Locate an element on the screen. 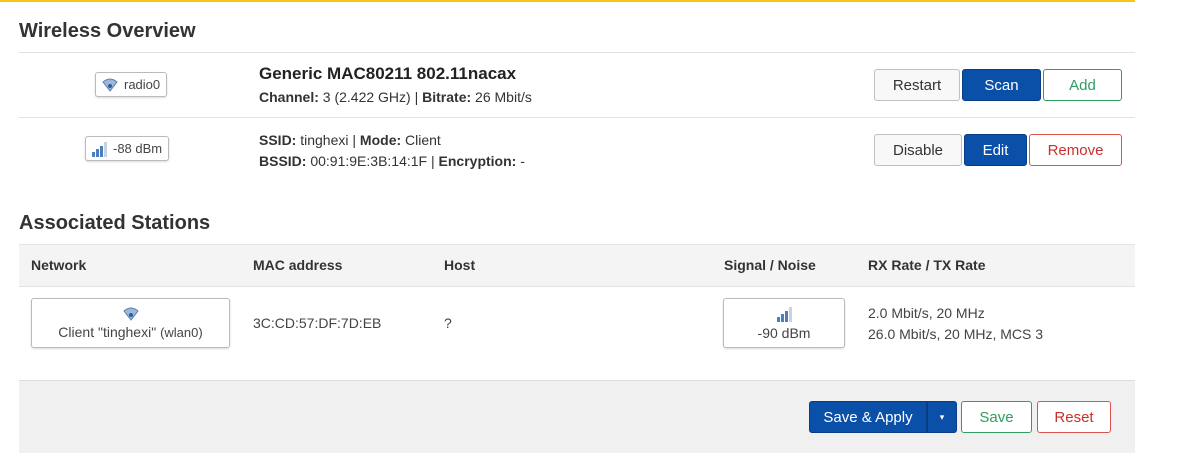  column-network: Network is located at coordinates (59, 265).